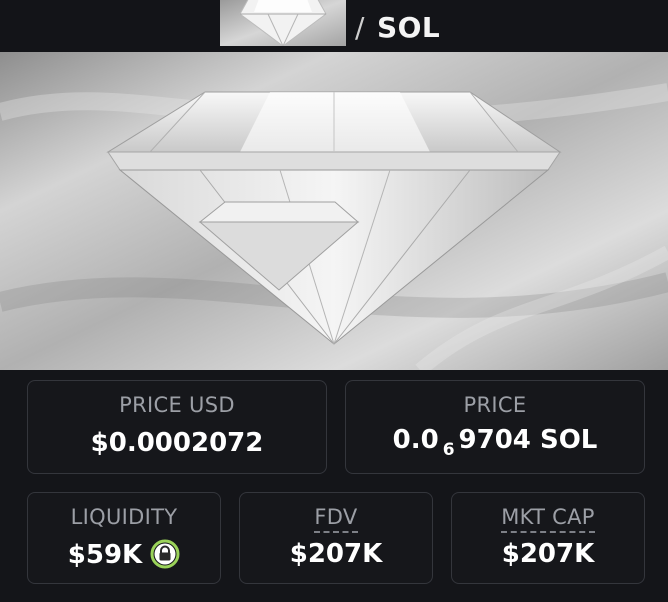  Describe the element at coordinates (165, 554) in the screenshot. I see `lock-icon` at that location.